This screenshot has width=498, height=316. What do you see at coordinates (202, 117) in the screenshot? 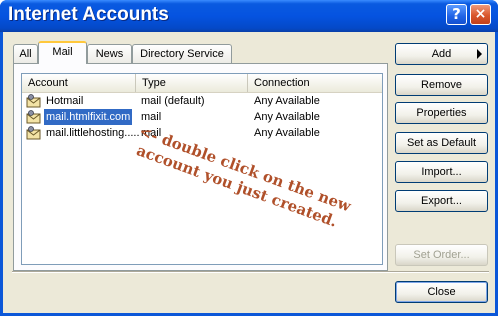
I see `account-row-selected: mail.htmlfixit.com mail Any Available` at bounding box center [202, 117].